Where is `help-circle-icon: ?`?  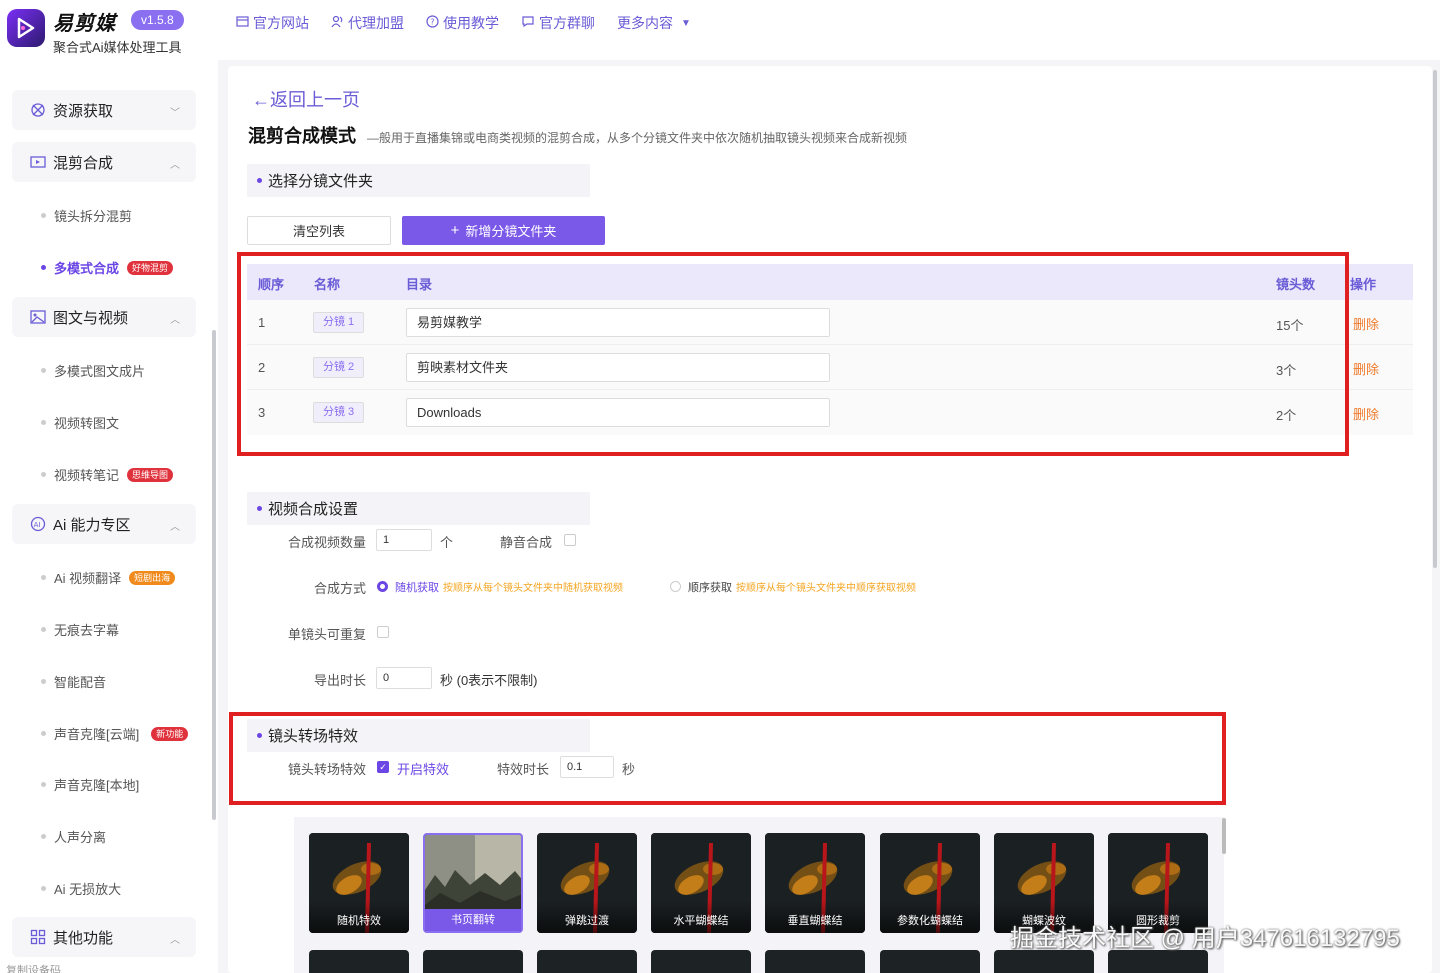 help-circle-icon: ? is located at coordinates (432, 23).